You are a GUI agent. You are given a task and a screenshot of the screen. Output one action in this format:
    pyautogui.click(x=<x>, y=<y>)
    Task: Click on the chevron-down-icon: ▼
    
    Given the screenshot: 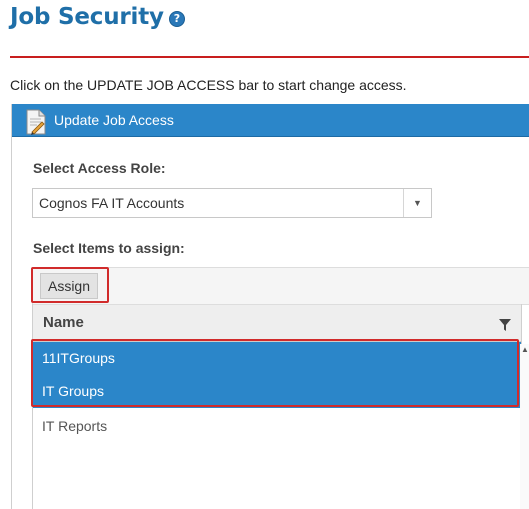 What is the action you would take?
    pyautogui.click(x=417, y=203)
    